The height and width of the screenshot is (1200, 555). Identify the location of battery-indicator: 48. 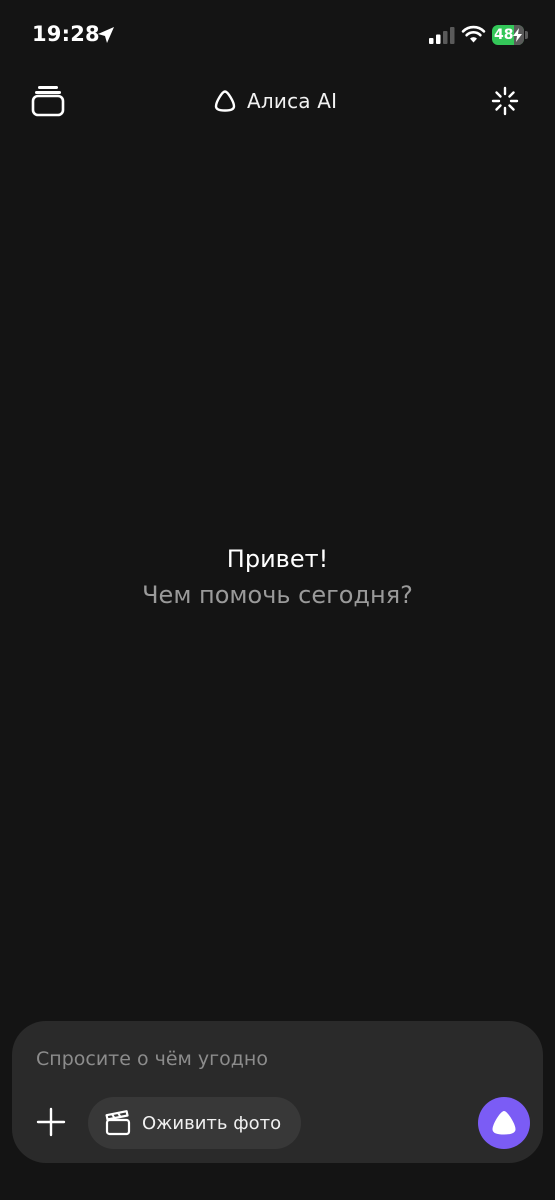
(510, 35).